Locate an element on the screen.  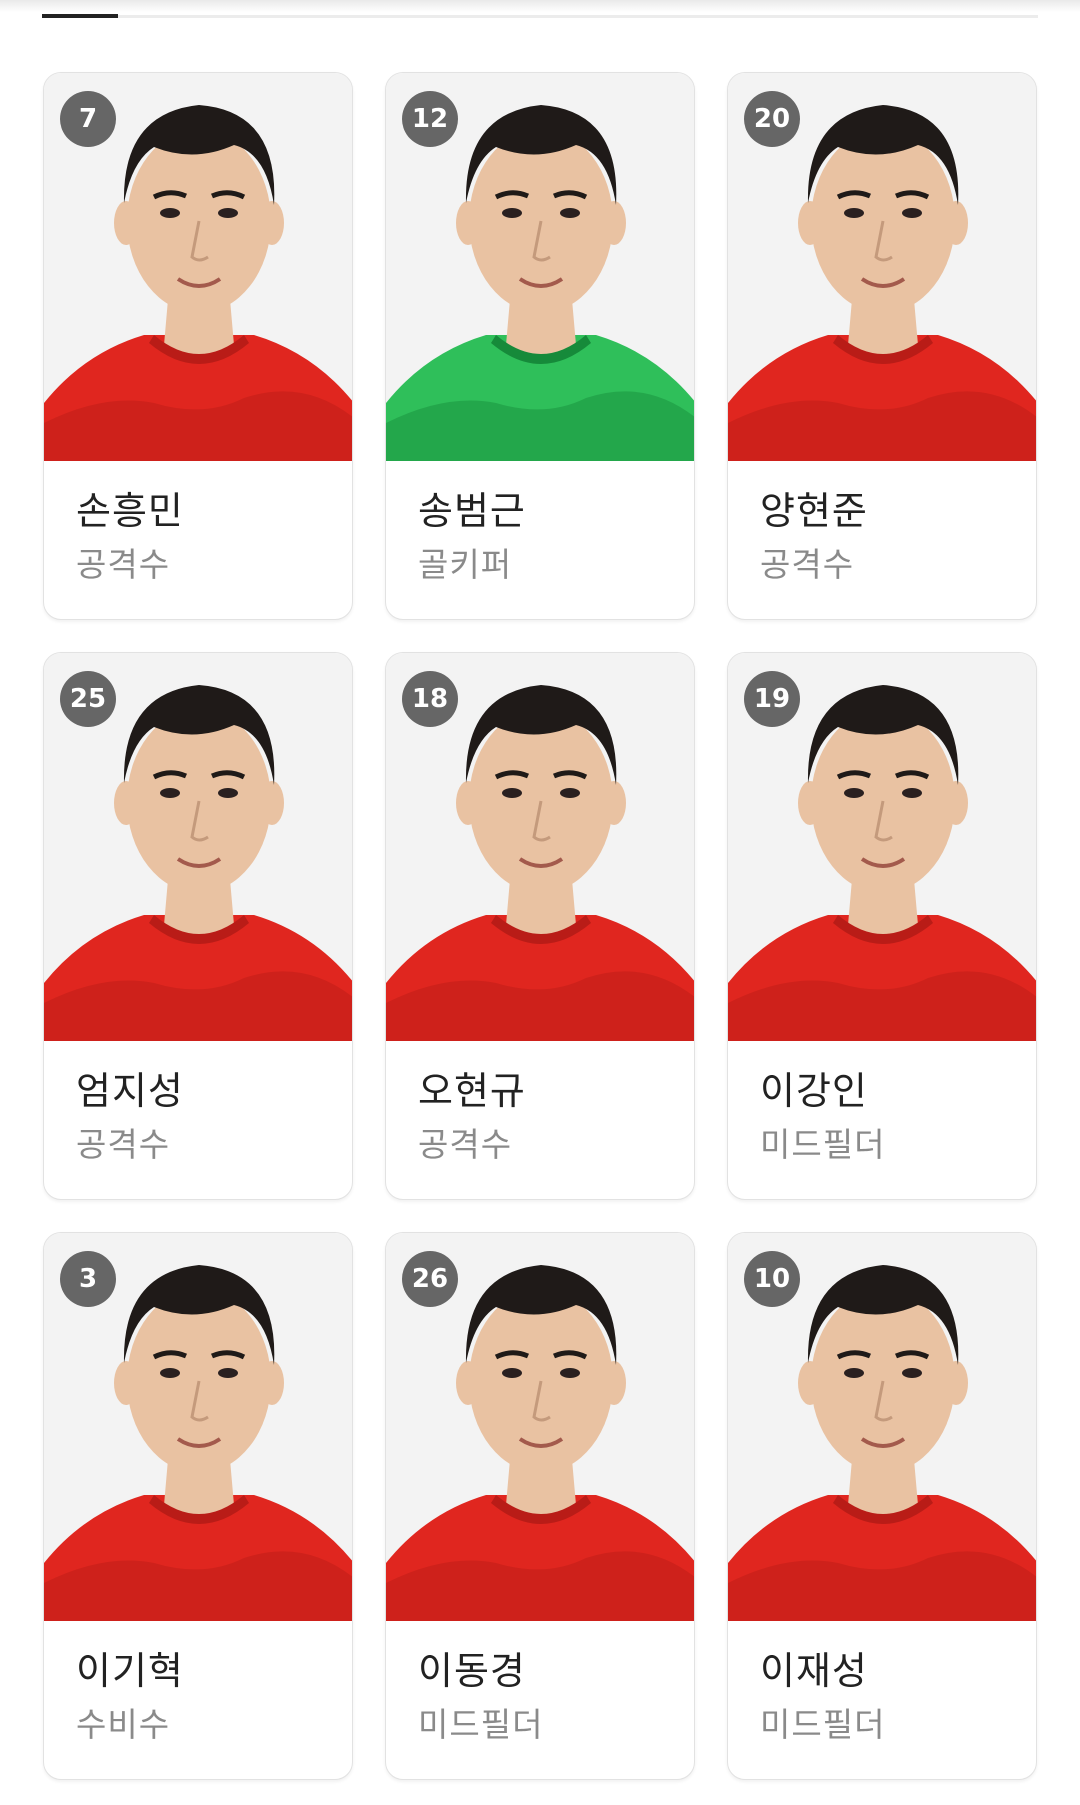
player-card: 12 송범근 골키퍼 is located at coordinates (540, 346).